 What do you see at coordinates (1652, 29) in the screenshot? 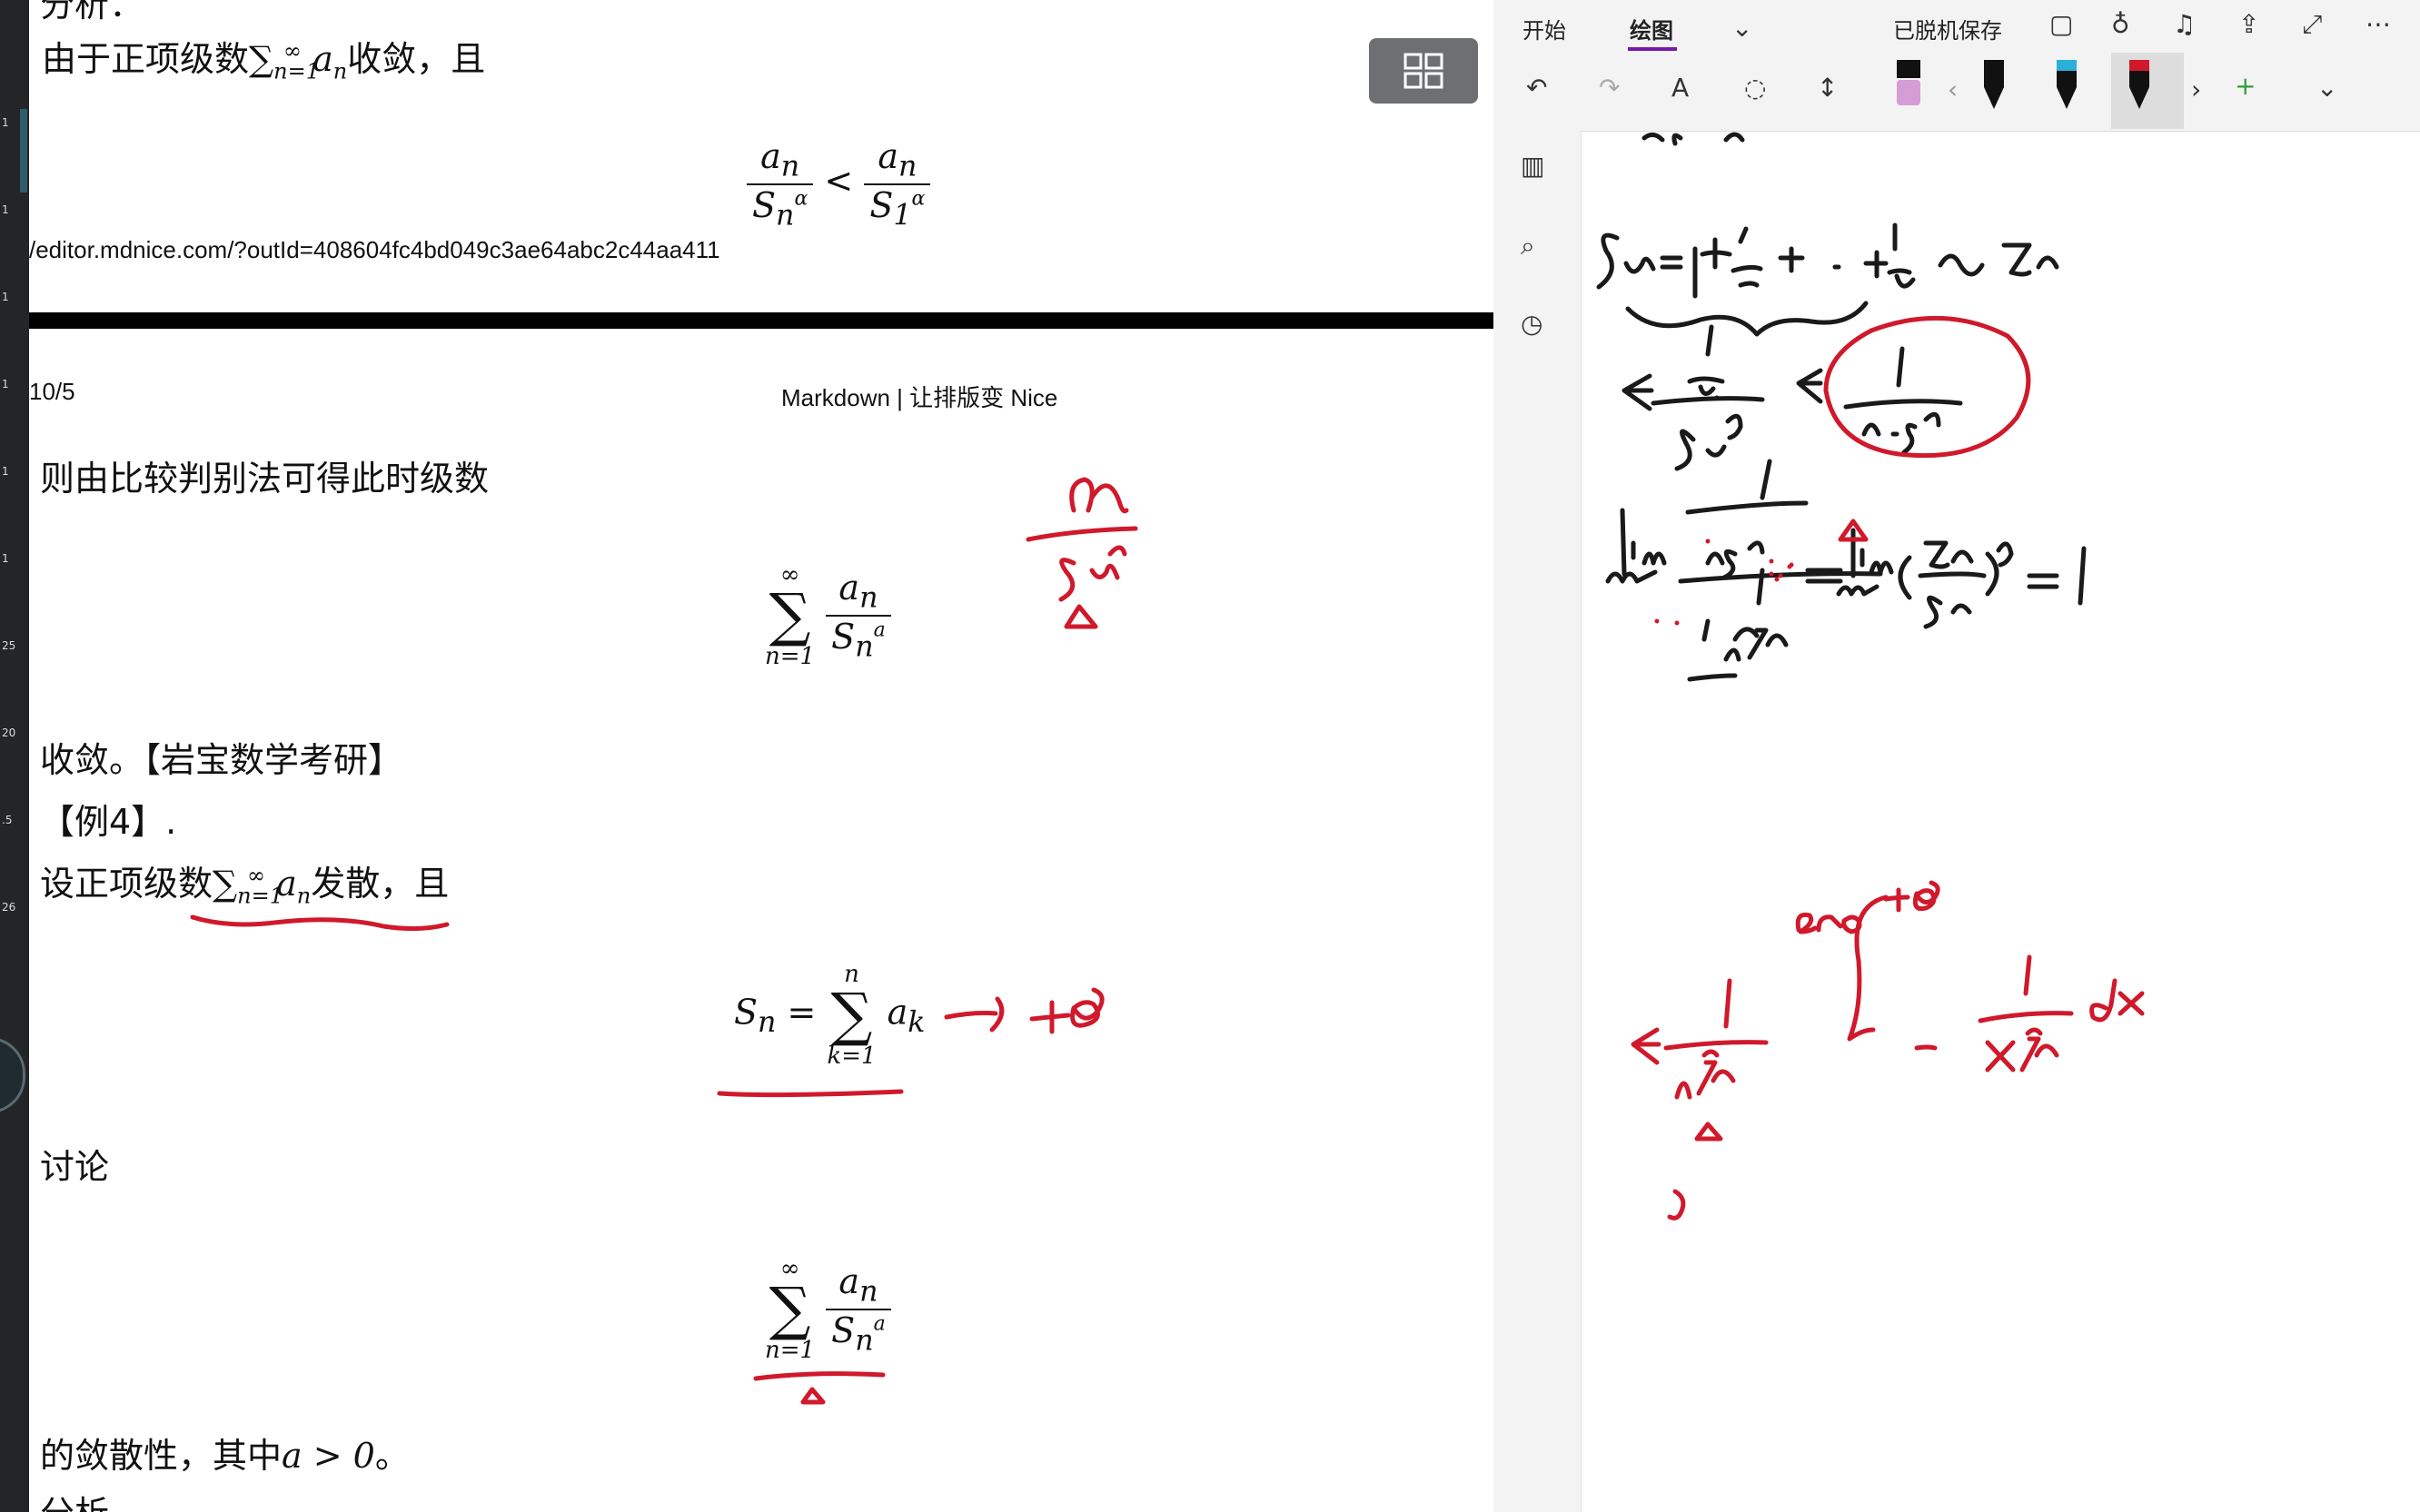
I see `tab-draw: 绘图` at bounding box center [1652, 29].